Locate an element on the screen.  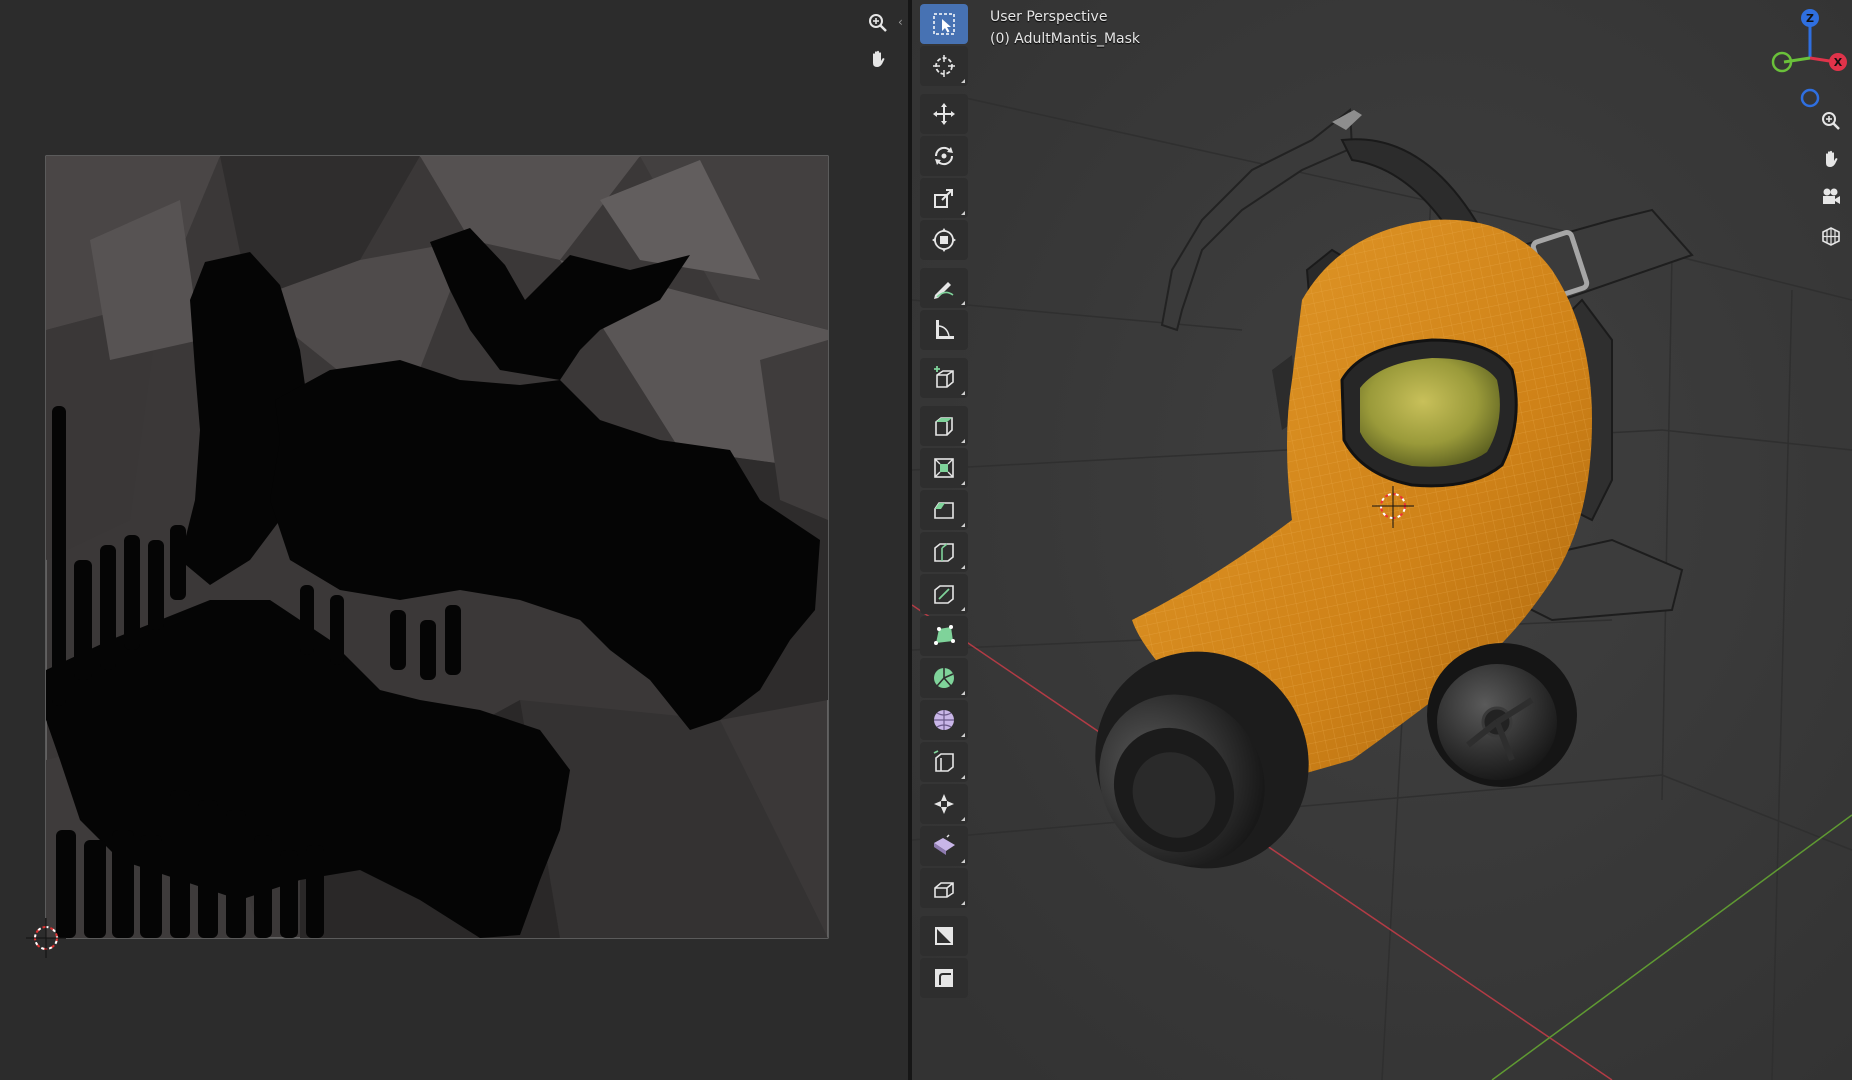
collapse-arrow-icon: ‹ is located at coordinates (903, 22).